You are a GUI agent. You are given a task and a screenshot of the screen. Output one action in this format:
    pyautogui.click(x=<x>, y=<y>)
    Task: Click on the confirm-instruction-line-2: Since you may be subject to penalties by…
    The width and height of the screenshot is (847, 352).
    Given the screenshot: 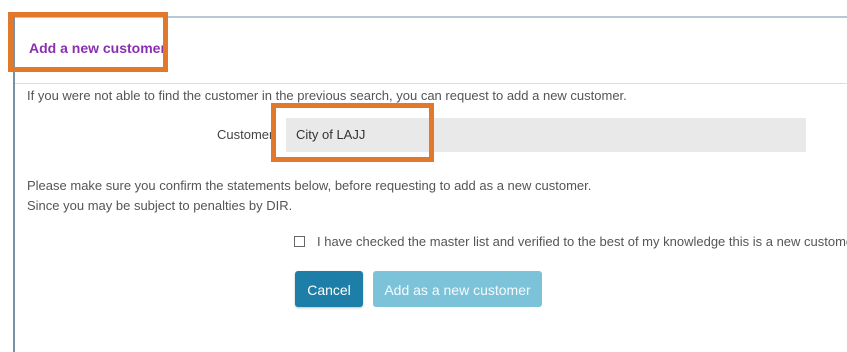 What is the action you would take?
    pyautogui.click(x=160, y=205)
    